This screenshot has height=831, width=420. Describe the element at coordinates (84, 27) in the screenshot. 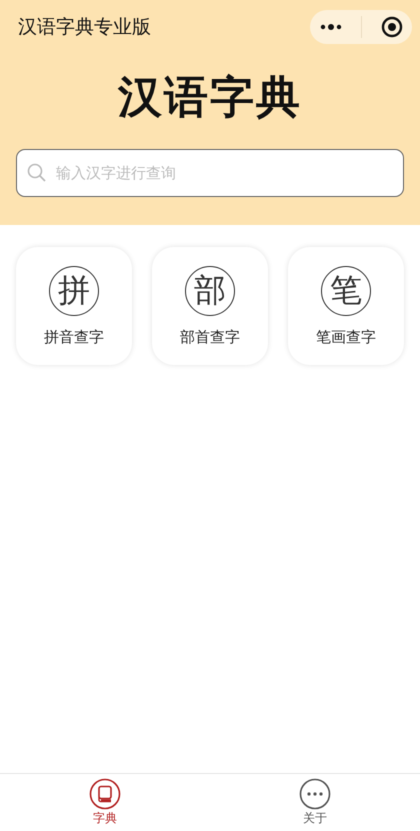

I see `app-title: 汉语字典专业版` at that location.